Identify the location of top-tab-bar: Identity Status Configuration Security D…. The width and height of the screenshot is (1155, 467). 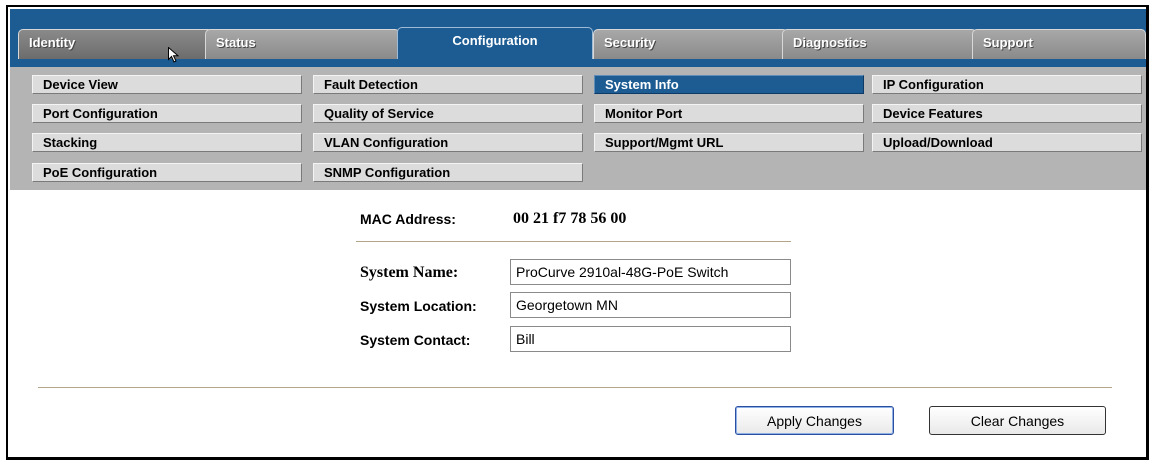
(578, 38).